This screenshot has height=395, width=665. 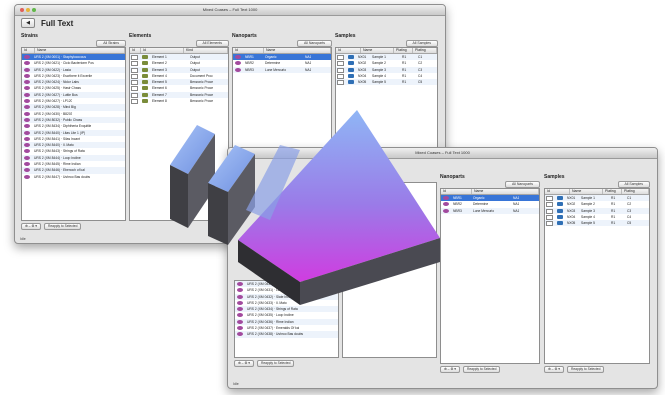 I want to click on arrow-tail-block-1-side, so click(x=179, y=196).